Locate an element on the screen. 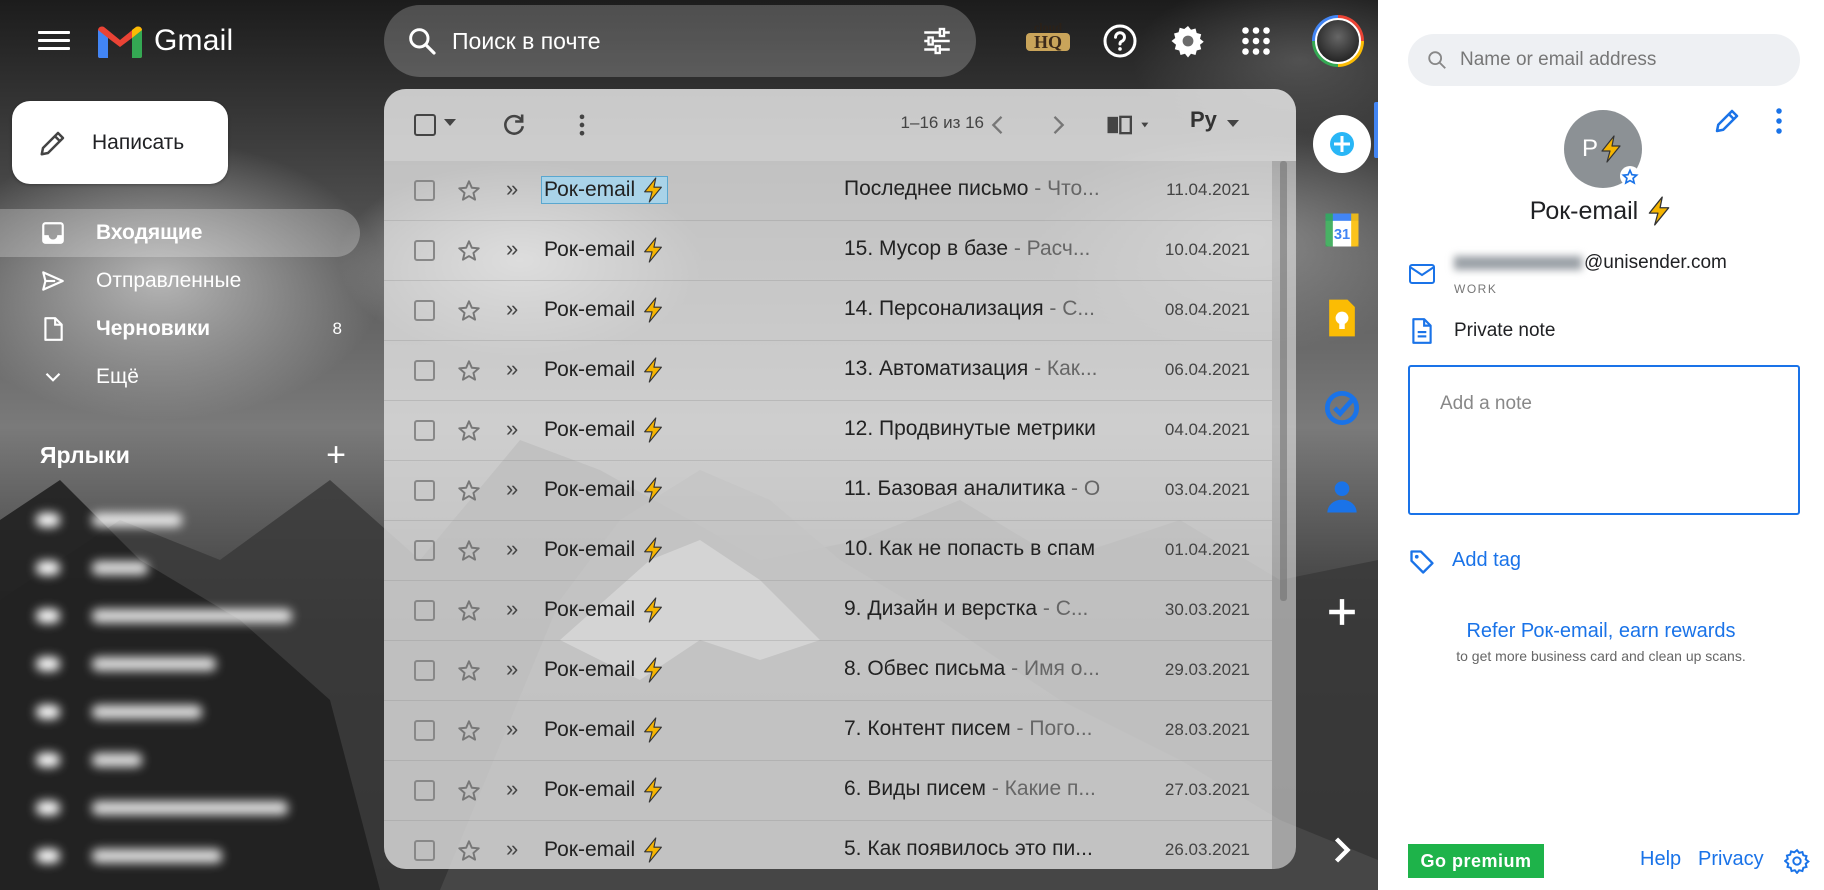 The width and height of the screenshot is (1824, 890). input-tools-language: Ру is located at coordinates (1203, 120).